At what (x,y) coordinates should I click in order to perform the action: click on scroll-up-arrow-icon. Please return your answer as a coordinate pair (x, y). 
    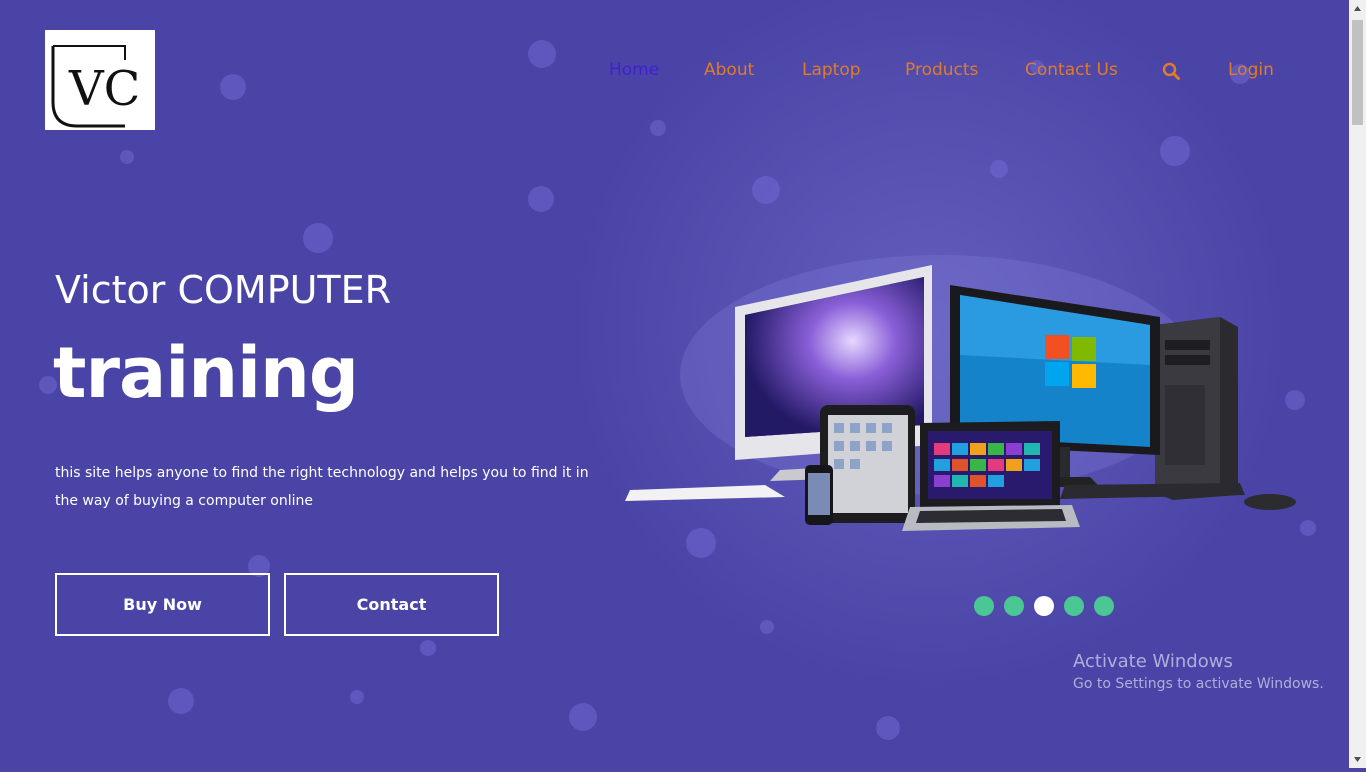
    Looking at the image, I should click on (1357, 8).